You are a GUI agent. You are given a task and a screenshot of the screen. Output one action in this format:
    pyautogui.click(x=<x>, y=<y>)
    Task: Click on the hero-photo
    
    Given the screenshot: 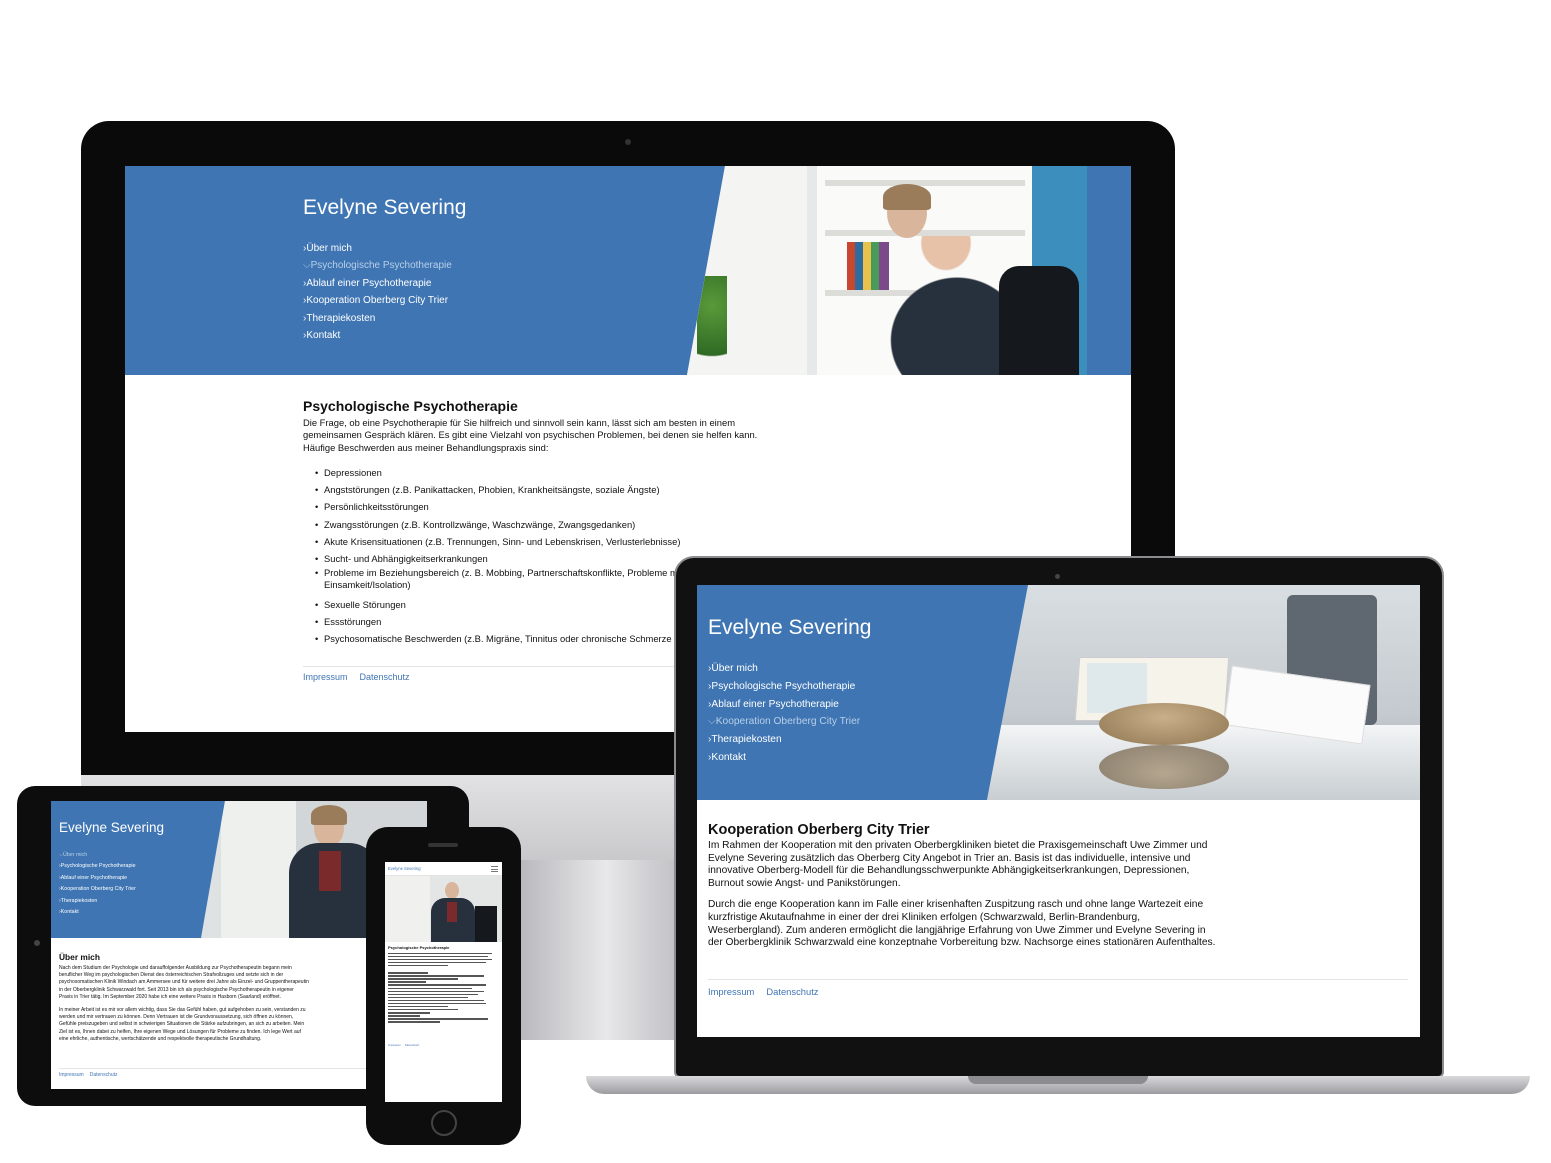 What is the action you would take?
    pyautogui.click(x=443, y=909)
    